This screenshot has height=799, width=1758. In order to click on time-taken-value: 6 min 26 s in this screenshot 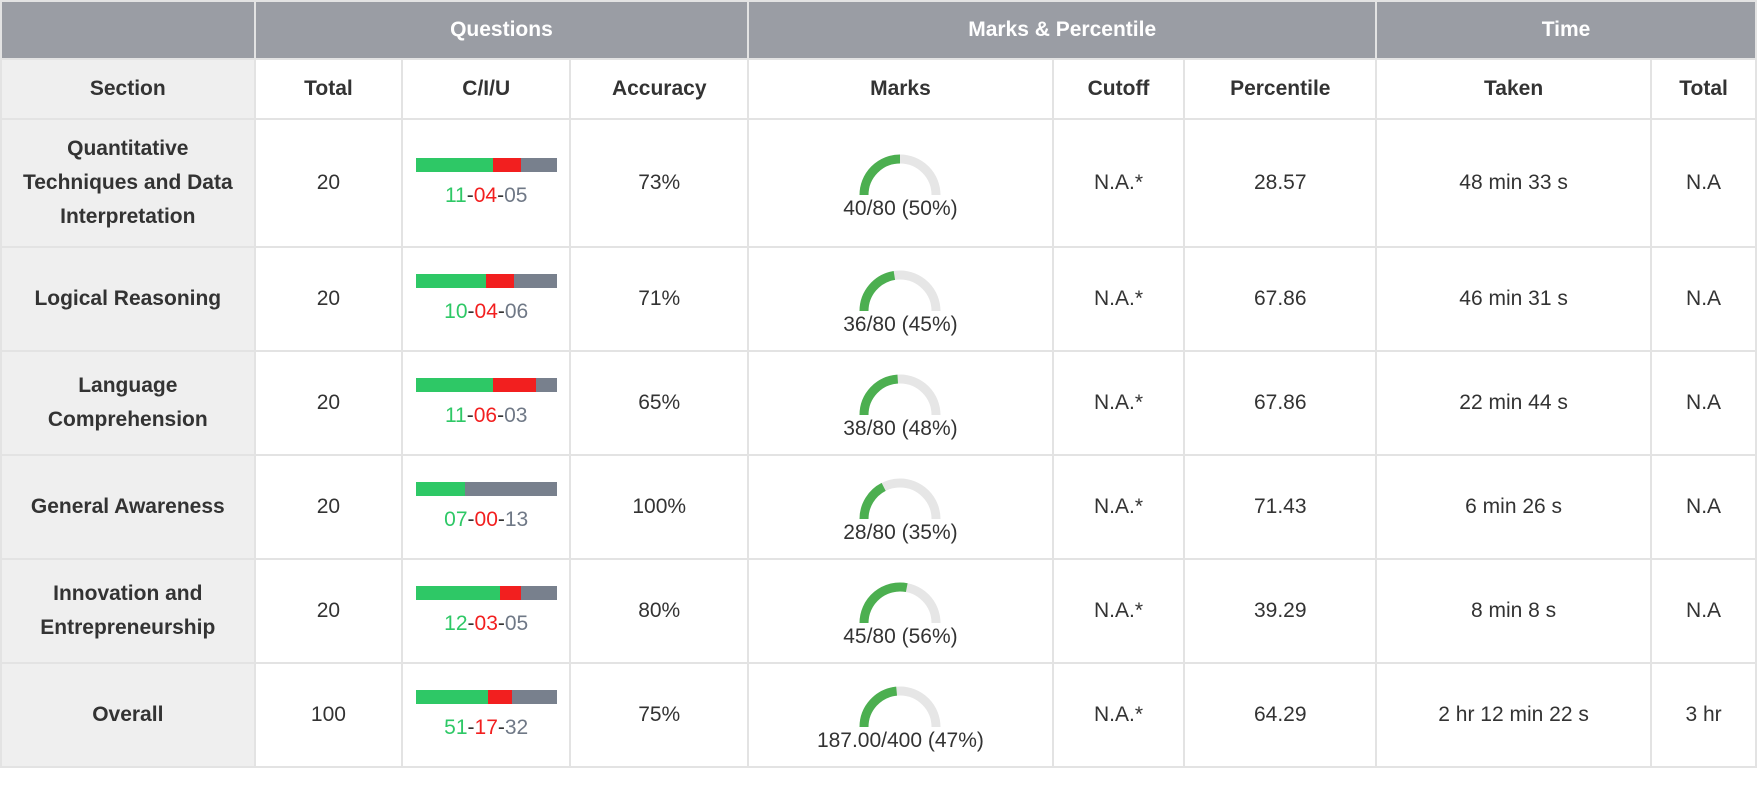, I will do `click(1514, 507)`.